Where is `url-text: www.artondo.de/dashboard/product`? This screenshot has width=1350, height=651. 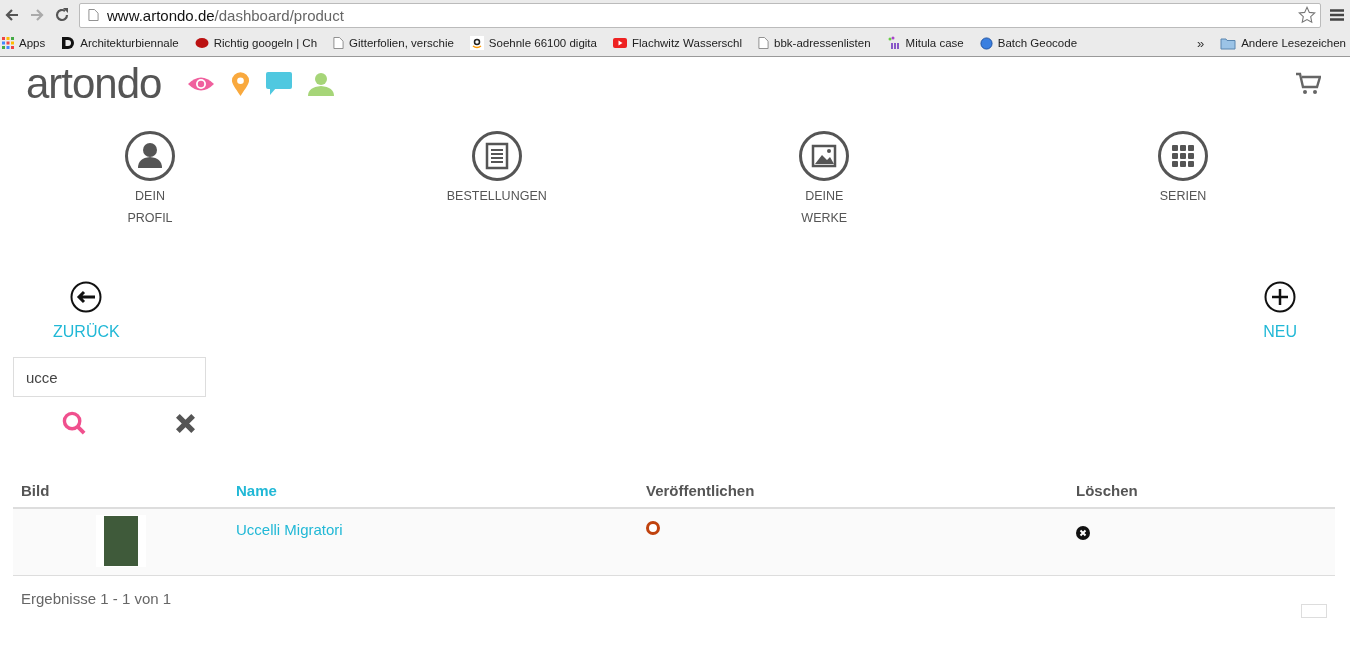
url-text: www.artondo.de/dashboard/product is located at coordinates (226, 15).